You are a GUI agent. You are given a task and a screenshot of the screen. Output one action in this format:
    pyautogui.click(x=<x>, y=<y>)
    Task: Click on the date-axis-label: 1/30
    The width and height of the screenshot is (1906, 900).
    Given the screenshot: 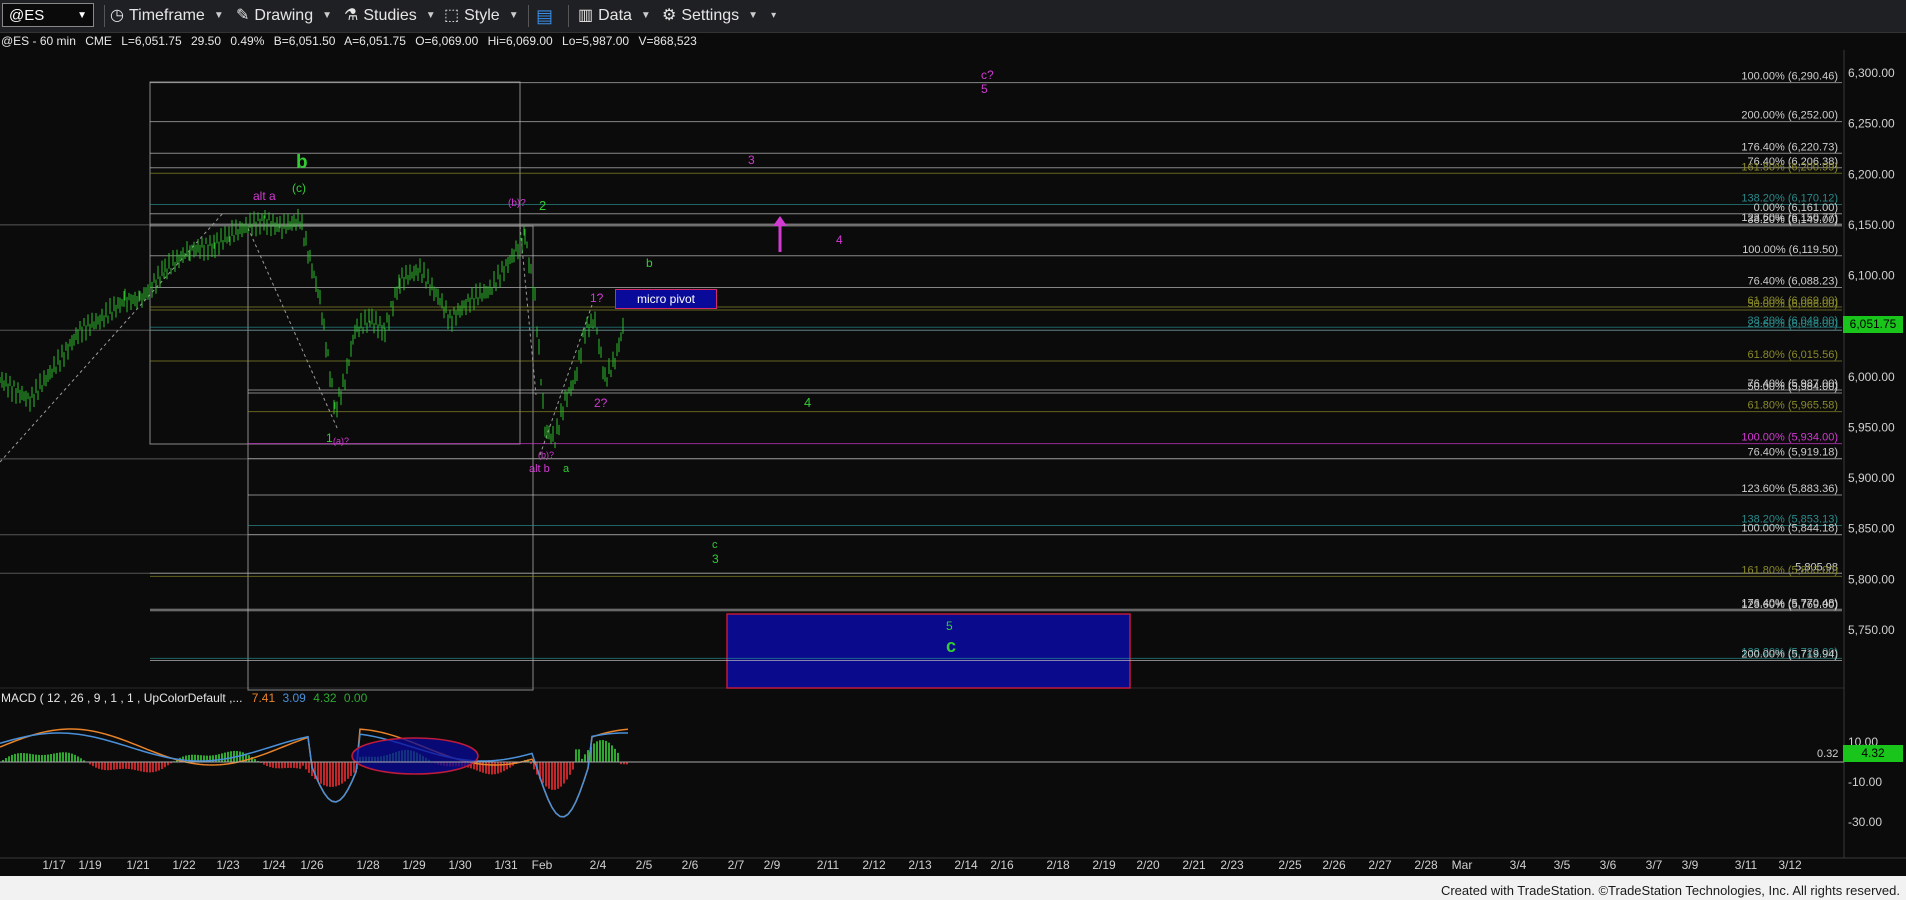 What is the action you would take?
    pyautogui.click(x=460, y=865)
    